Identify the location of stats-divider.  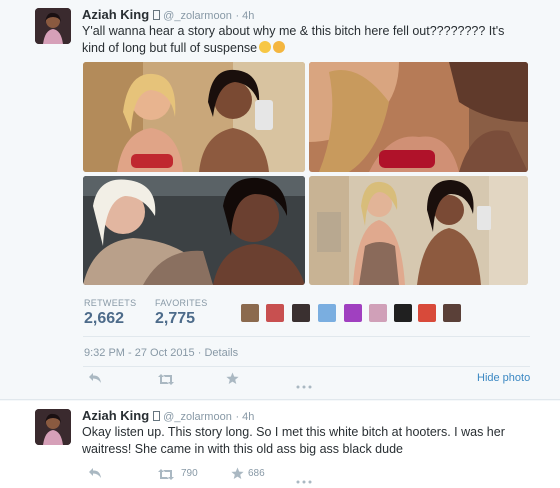
(306, 336).